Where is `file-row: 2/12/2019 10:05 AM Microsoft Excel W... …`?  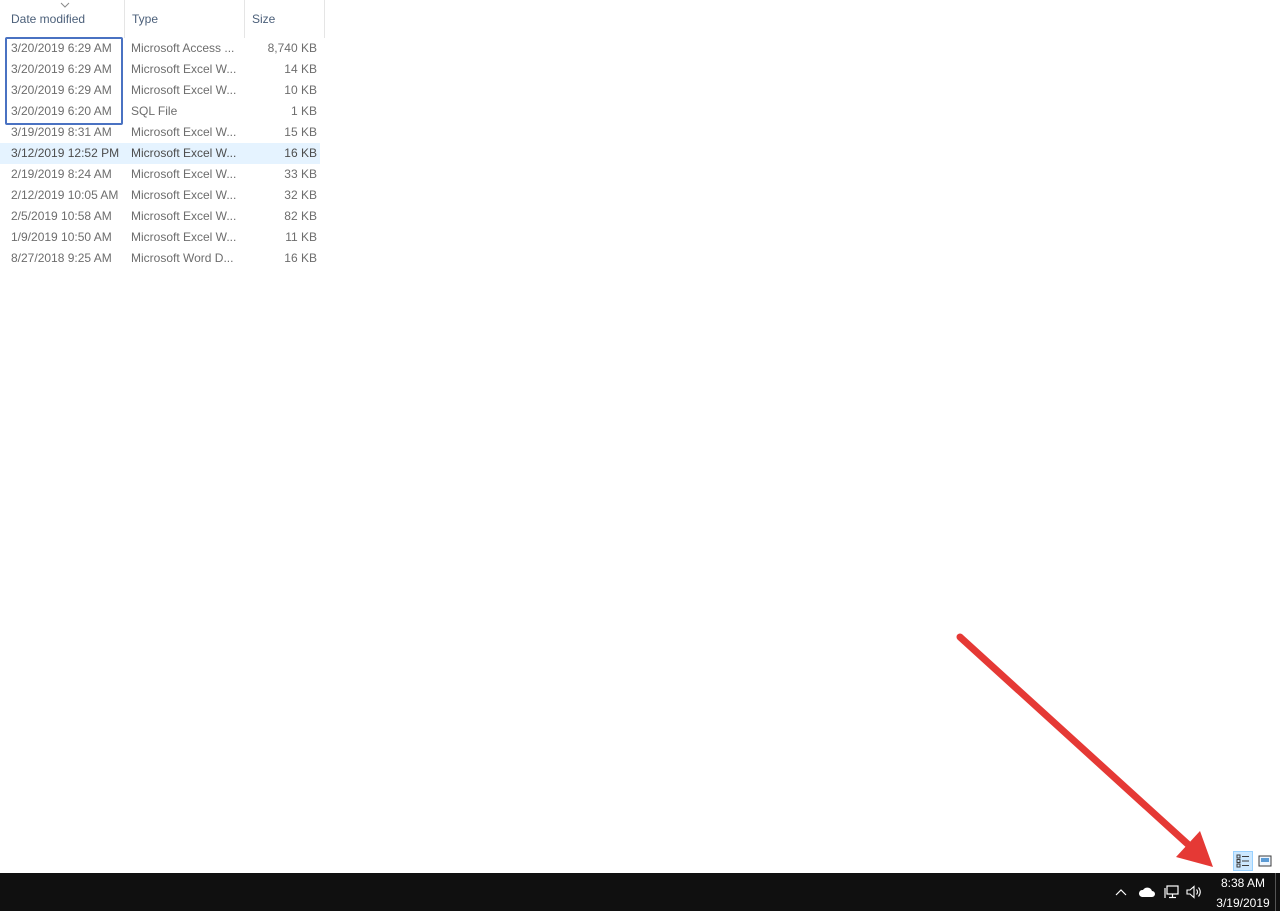 file-row: 2/12/2019 10:05 AM Microsoft Excel W... … is located at coordinates (160, 195).